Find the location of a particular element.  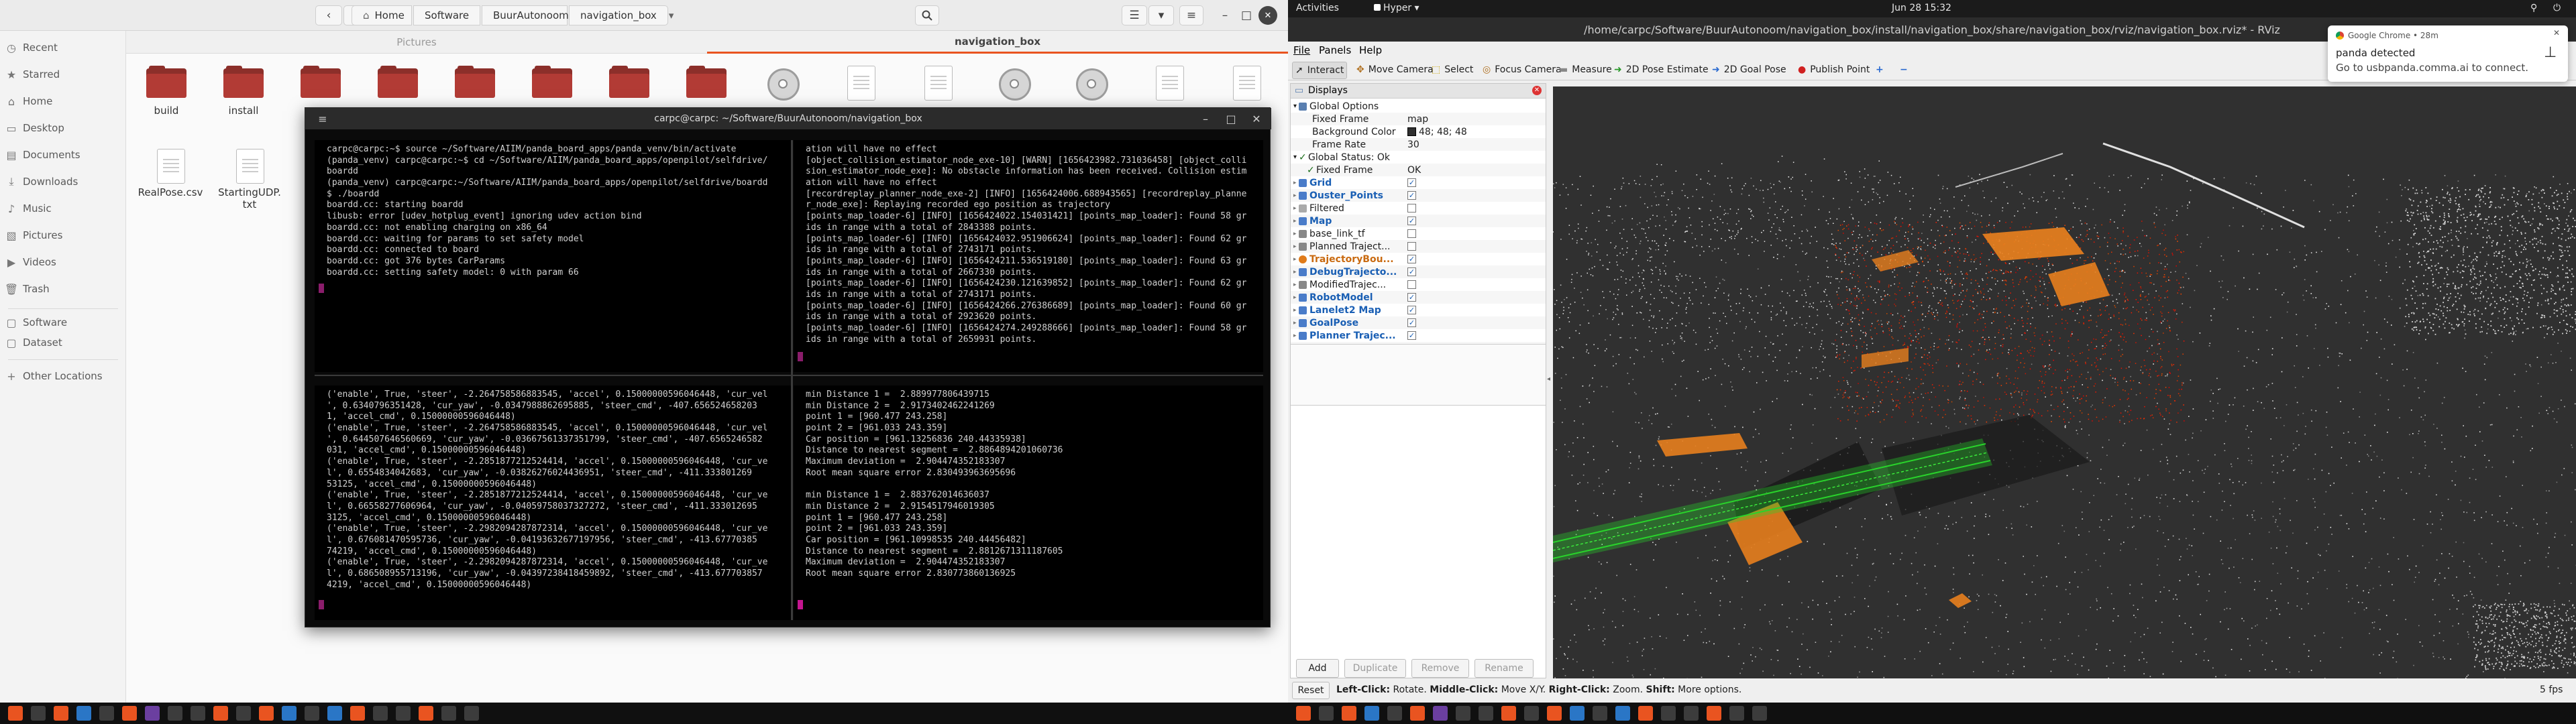

pin-icon: ⊥ is located at coordinates (2550, 52).